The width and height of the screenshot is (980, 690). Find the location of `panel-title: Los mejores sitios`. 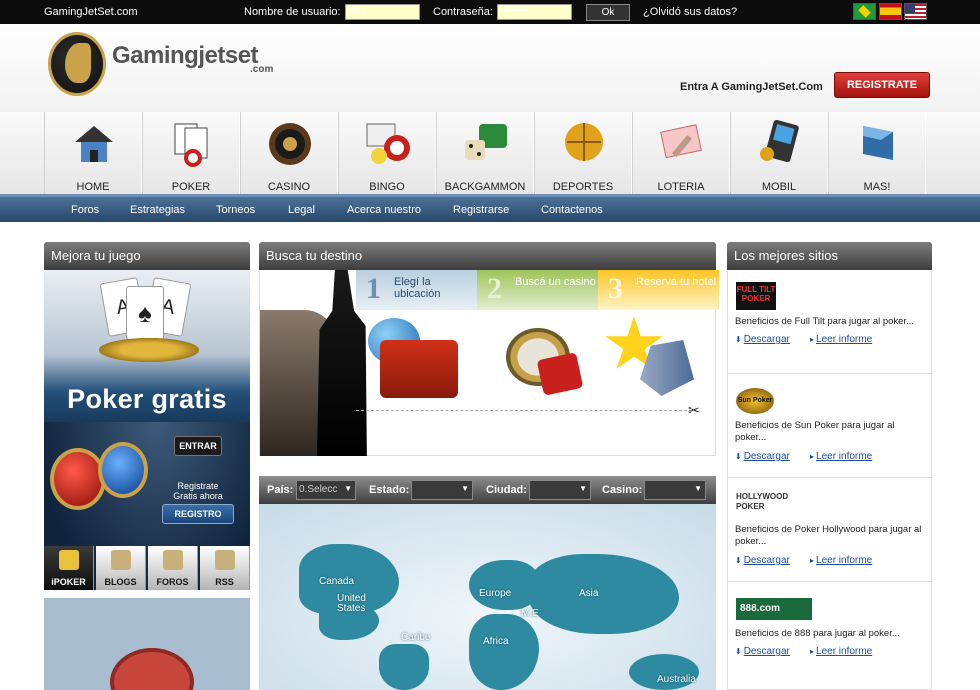

panel-title: Los mejores sitios is located at coordinates (829, 256).